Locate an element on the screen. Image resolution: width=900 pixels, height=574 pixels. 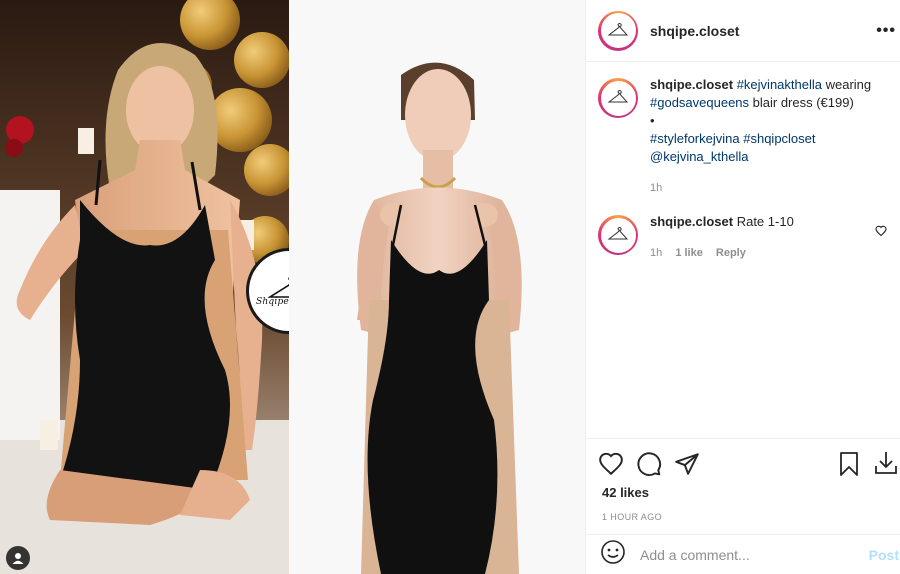
like-heart-icon is located at coordinates (611, 464).